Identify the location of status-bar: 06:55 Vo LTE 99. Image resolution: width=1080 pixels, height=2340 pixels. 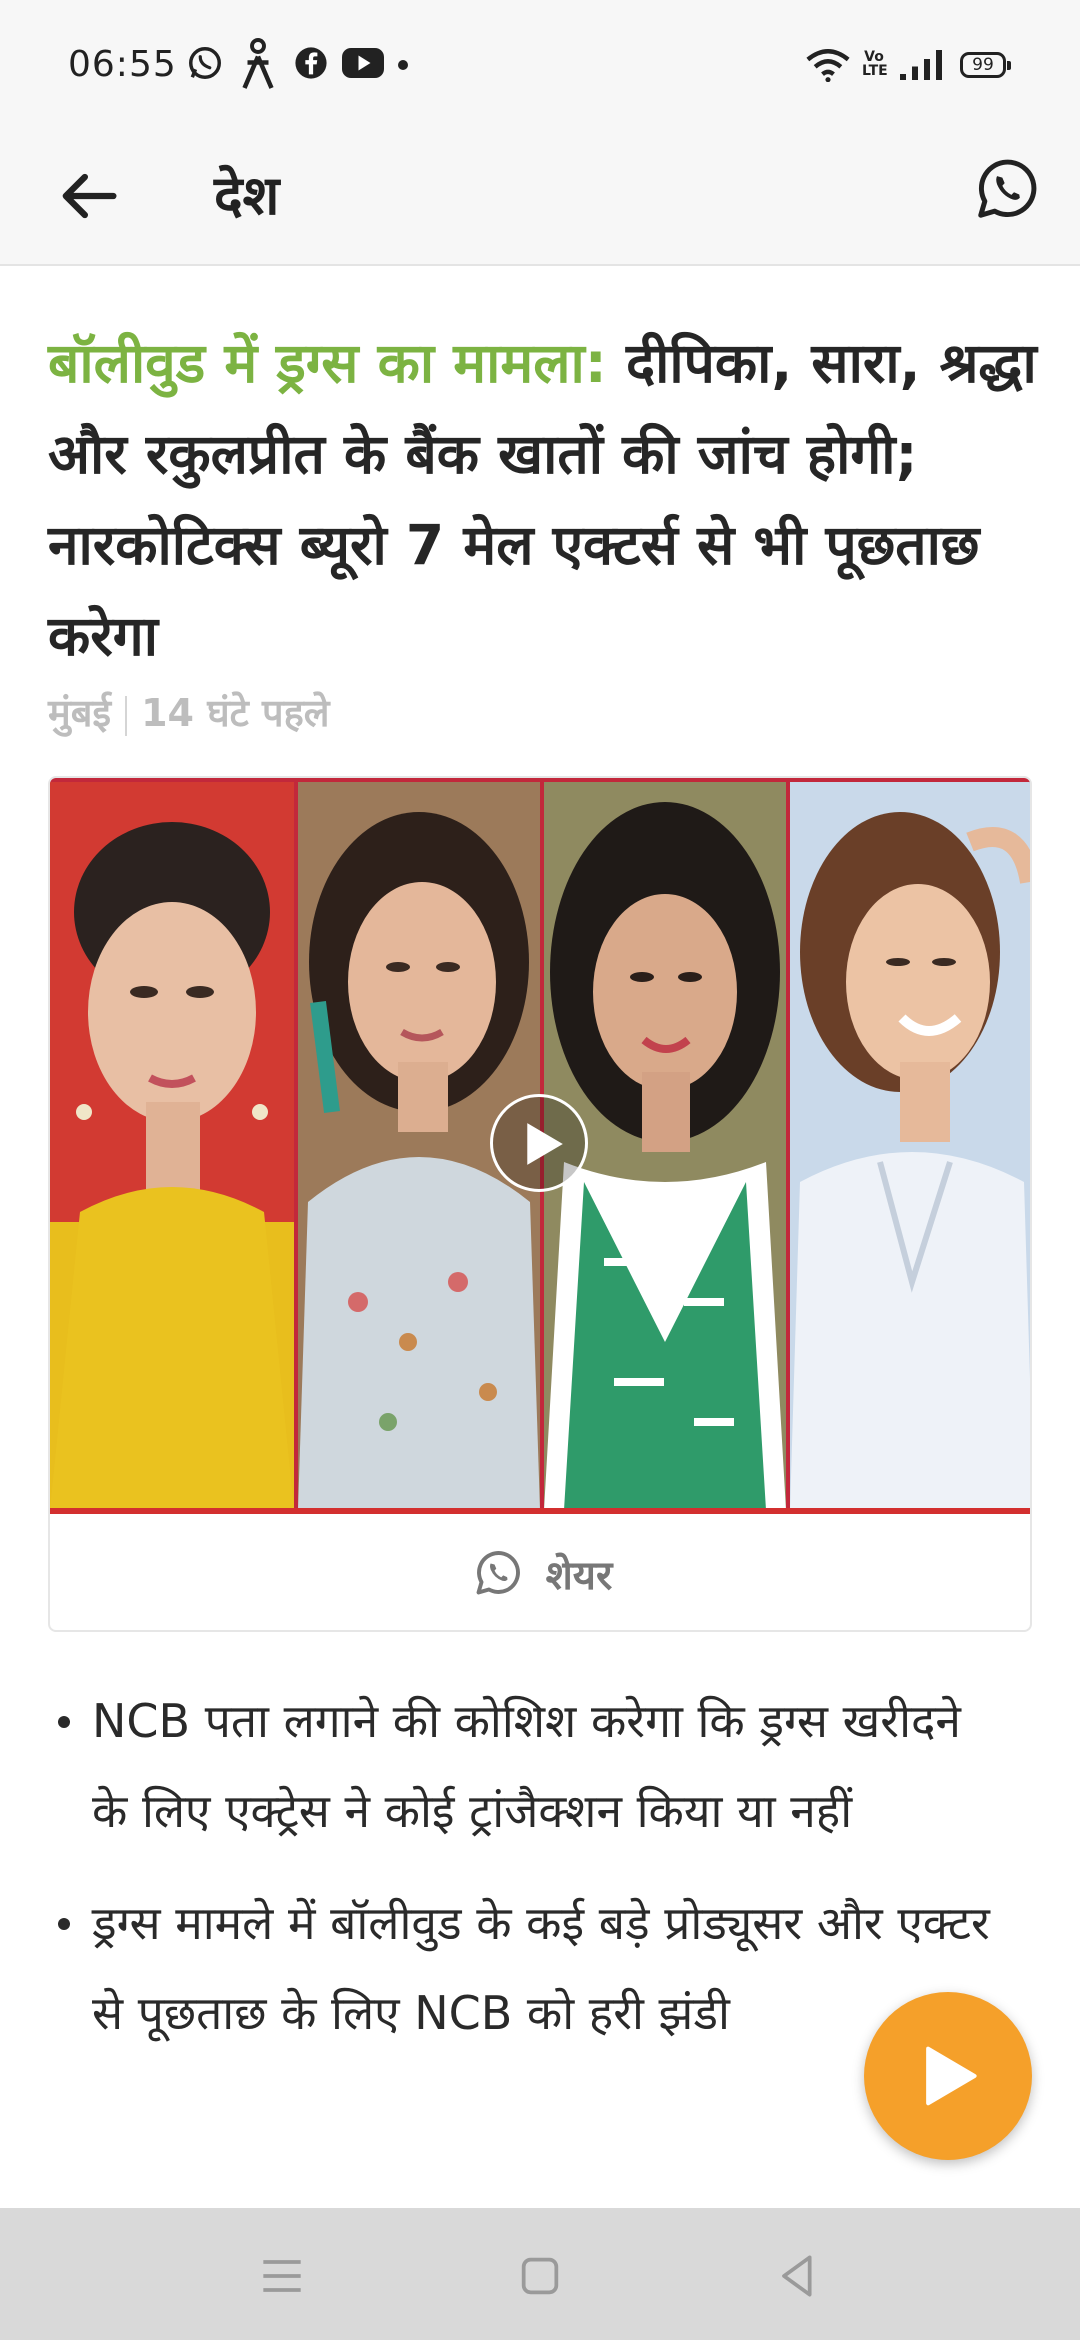
(540, 65).